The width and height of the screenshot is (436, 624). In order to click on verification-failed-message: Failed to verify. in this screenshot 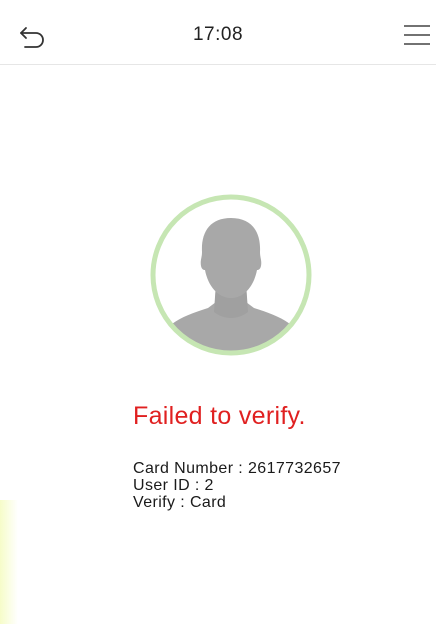, I will do `click(219, 416)`.